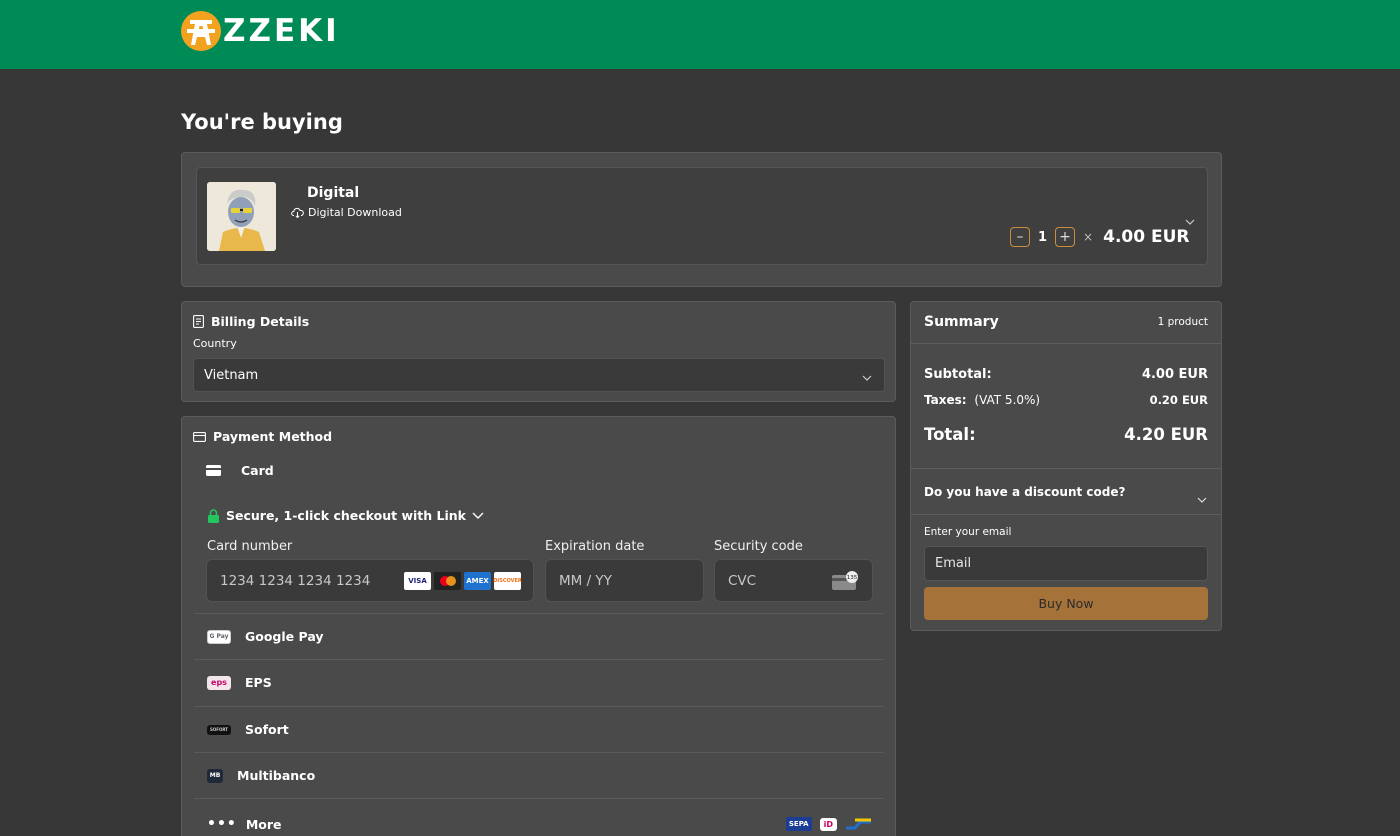 This screenshot has width=1400, height=836. Describe the element at coordinates (1066, 563) in the screenshot. I see `email-field: Email` at that location.